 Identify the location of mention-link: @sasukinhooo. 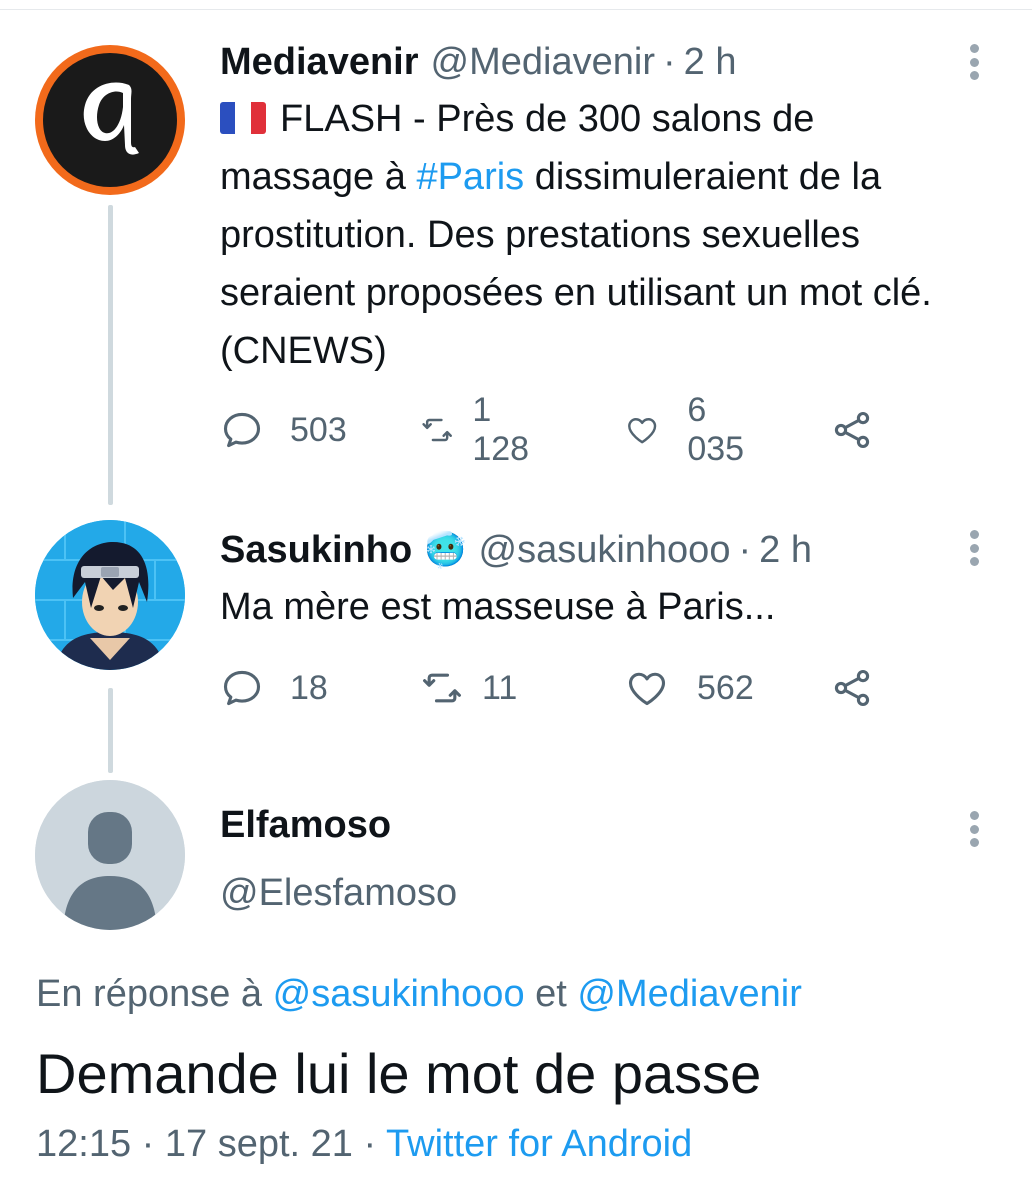
(399, 994).